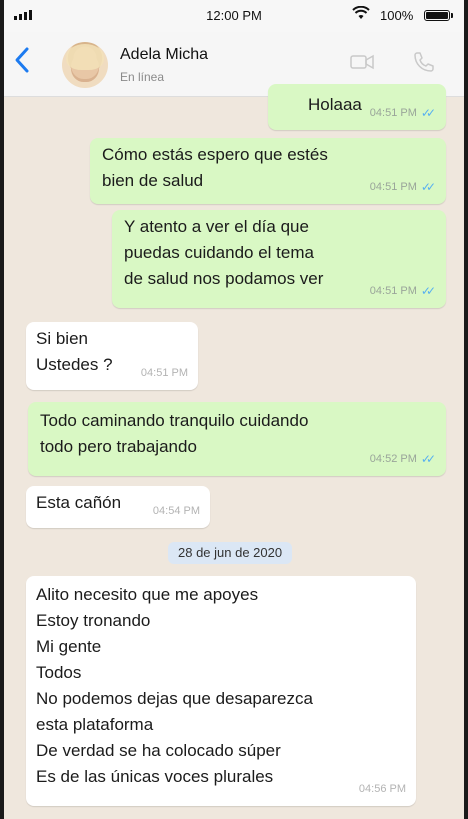 The image size is (468, 819). Describe the element at coordinates (357, 107) in the screenshot. I see `message-bubble: Holaaa 04:51 PM ✓✓` at that location.